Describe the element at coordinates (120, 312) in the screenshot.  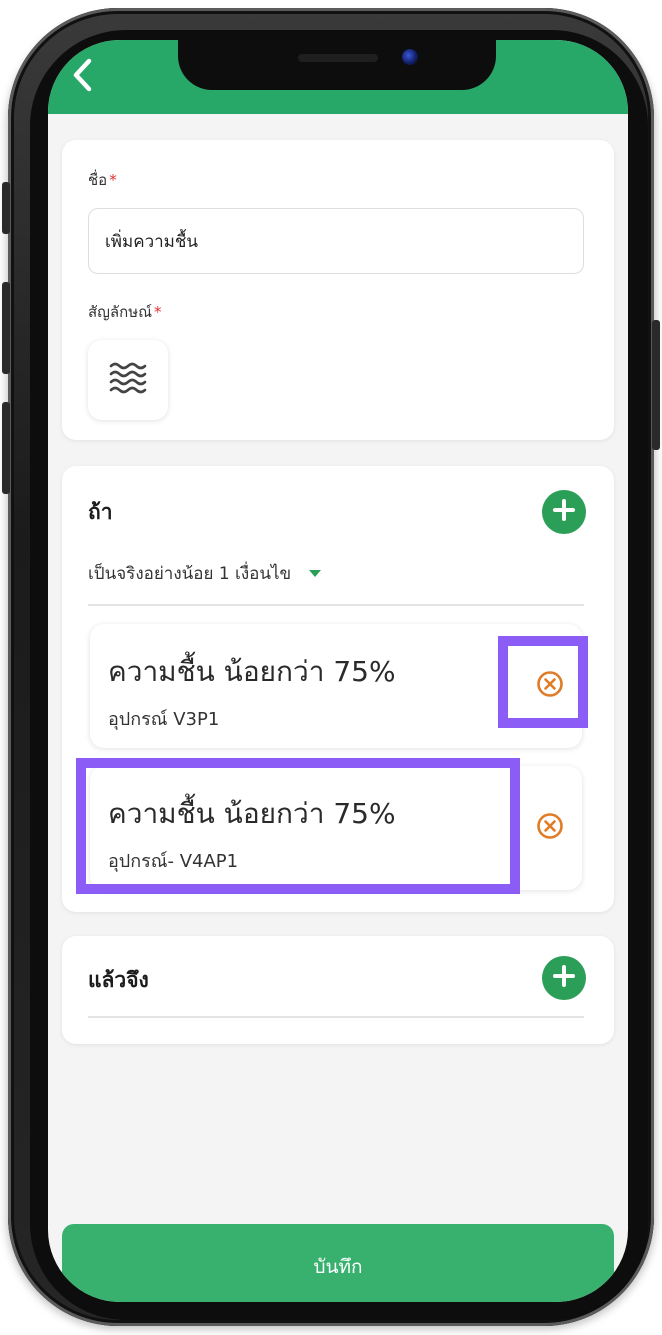
I see `symbol-label-text: สัญลักษณ์` at that location.